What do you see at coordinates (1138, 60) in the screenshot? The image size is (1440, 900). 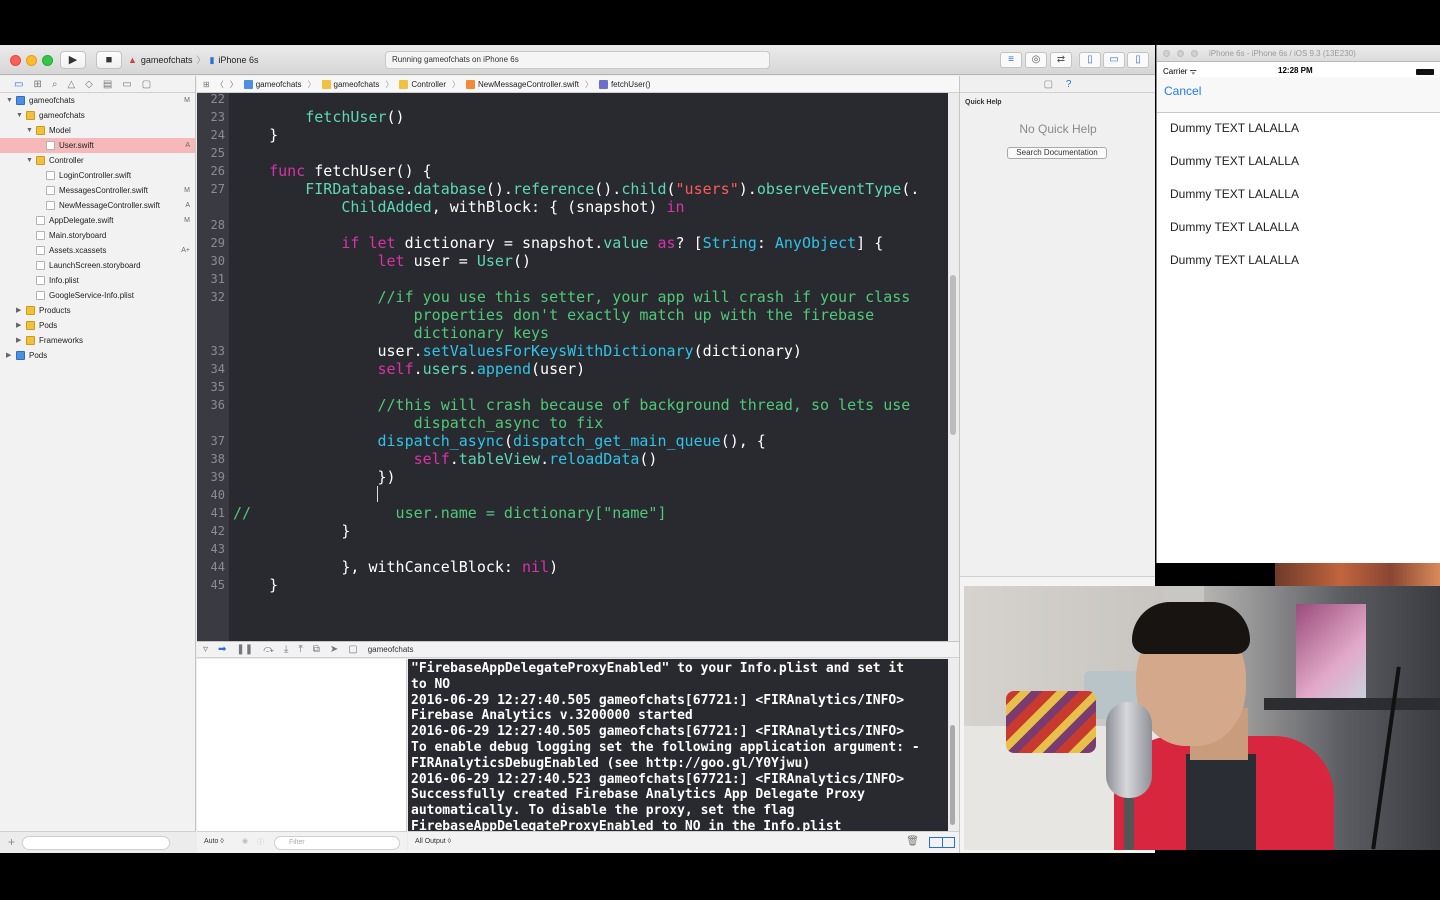 I see `toggle-utilities-icon: ▯` at bounding box center [1138, 60].